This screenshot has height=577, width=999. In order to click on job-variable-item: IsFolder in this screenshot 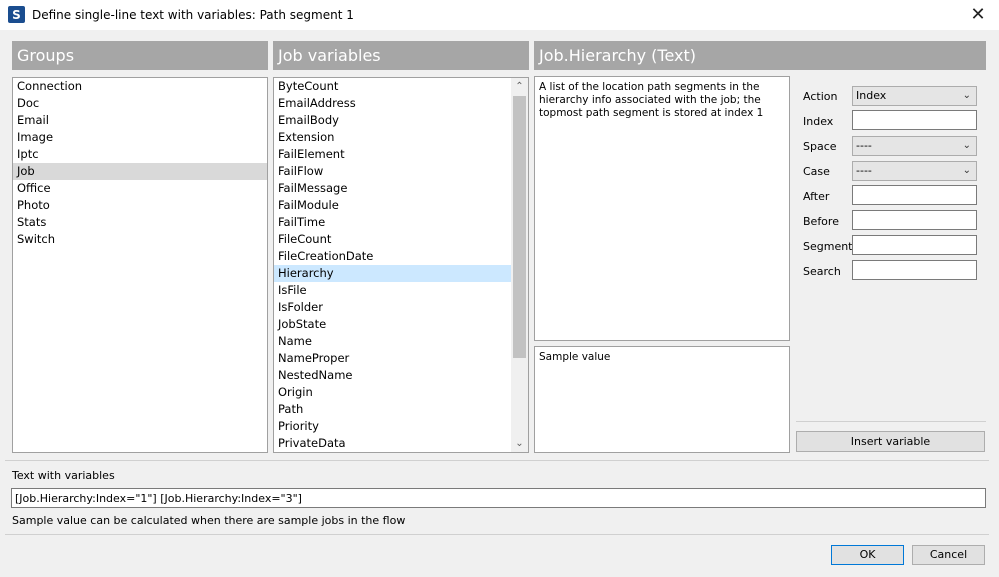, I will do `click(393, 307)`.